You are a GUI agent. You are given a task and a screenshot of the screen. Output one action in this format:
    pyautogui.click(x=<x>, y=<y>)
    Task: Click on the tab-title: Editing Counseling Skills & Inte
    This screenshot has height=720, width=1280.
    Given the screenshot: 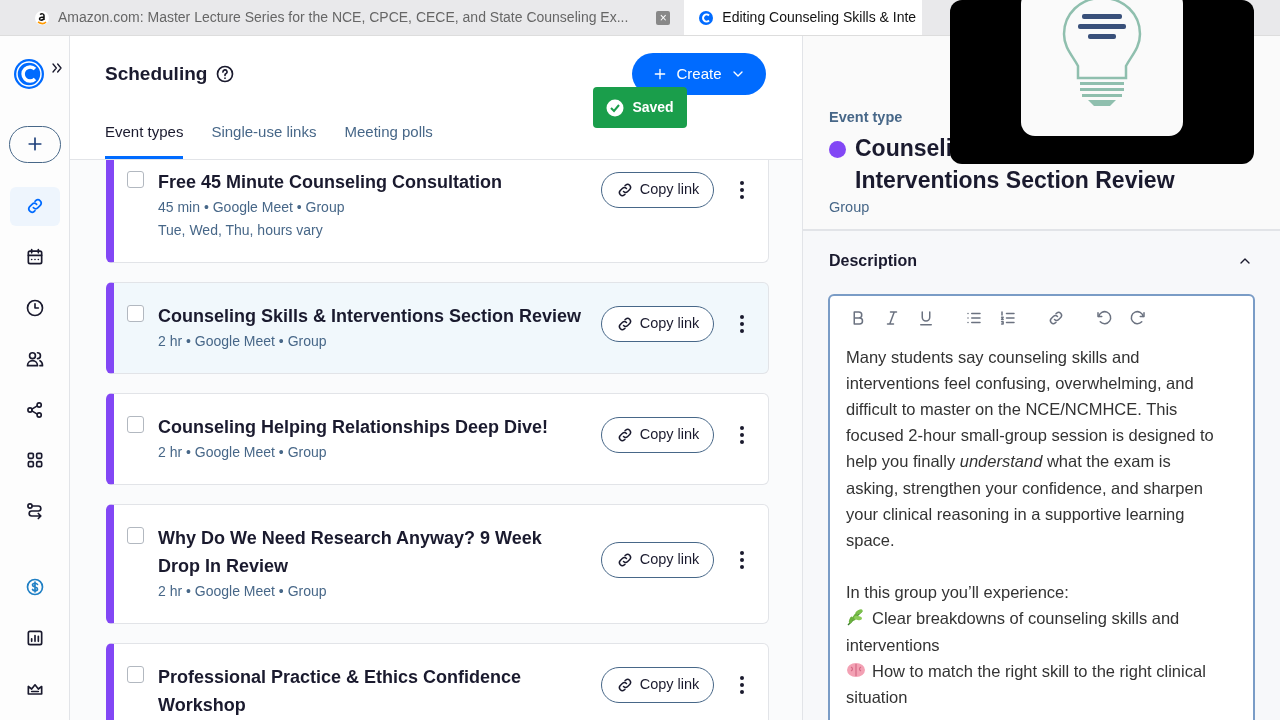 What is the action you would take?
    pyautogui.click(x=819, y=17)
    